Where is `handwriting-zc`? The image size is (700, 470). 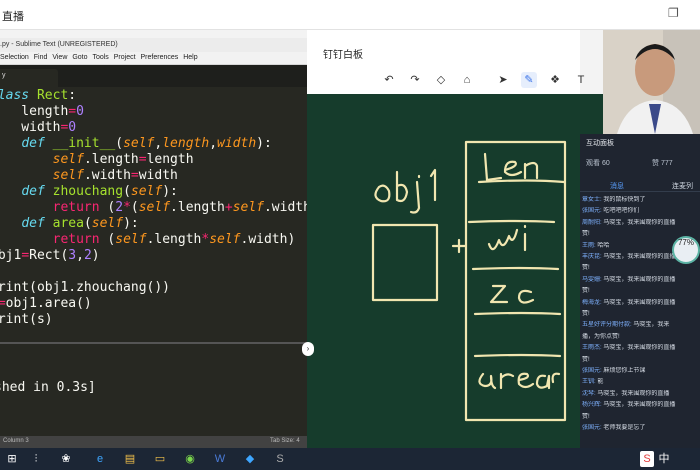
handwriting-zc is located at coordinates (499, 294).